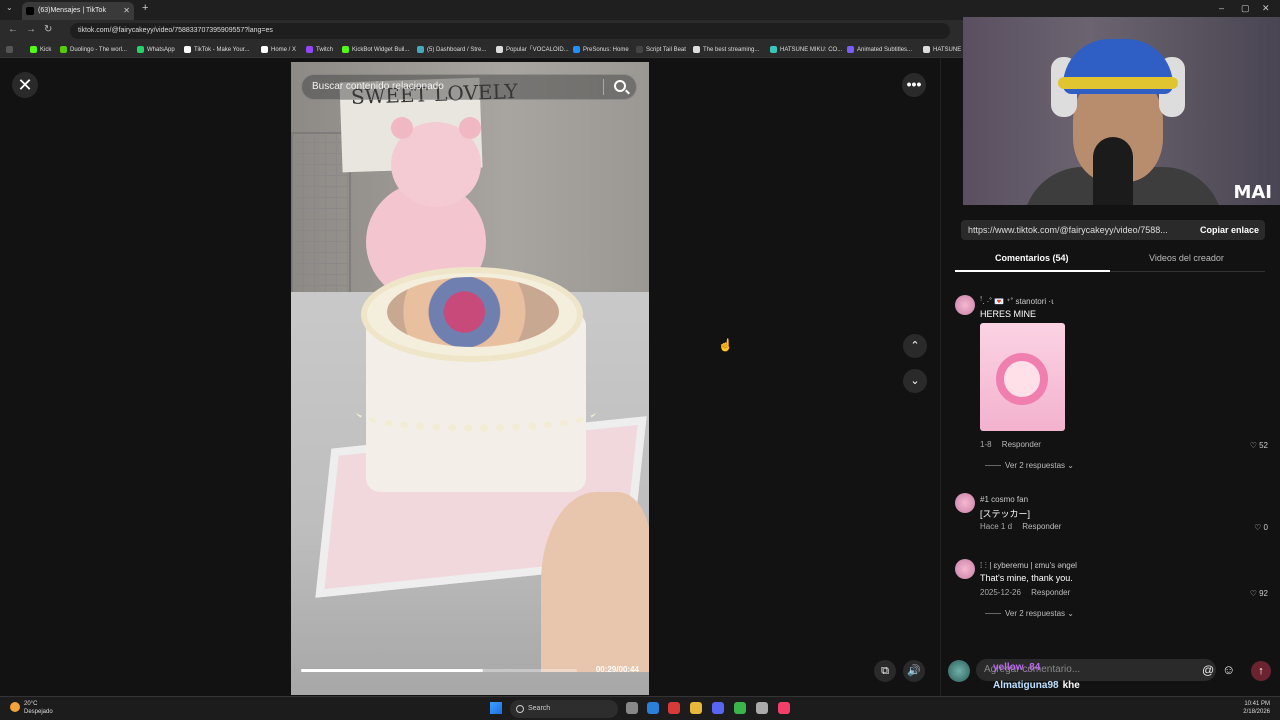  What do you see at coordinates (1261, 527) in the screenshot?
I see `like-button: ♡ 0` at bounding box center [1261, 527].